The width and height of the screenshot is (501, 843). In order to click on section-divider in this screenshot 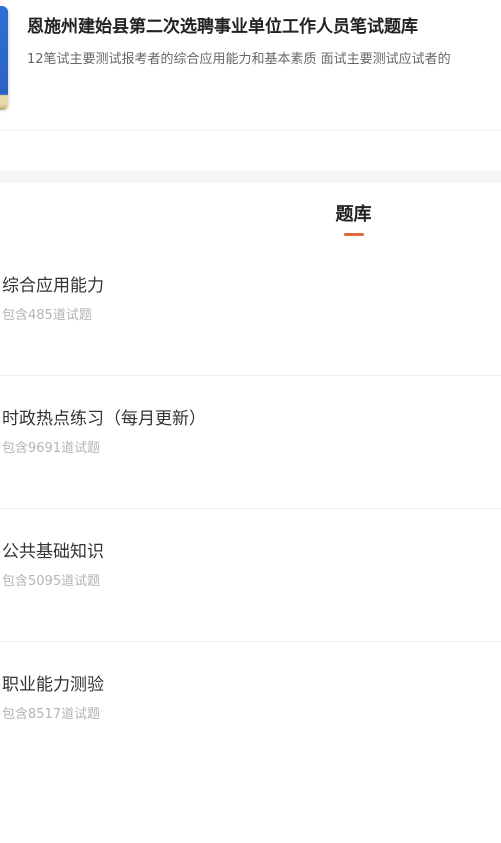, I will do `click(250, 177)`.